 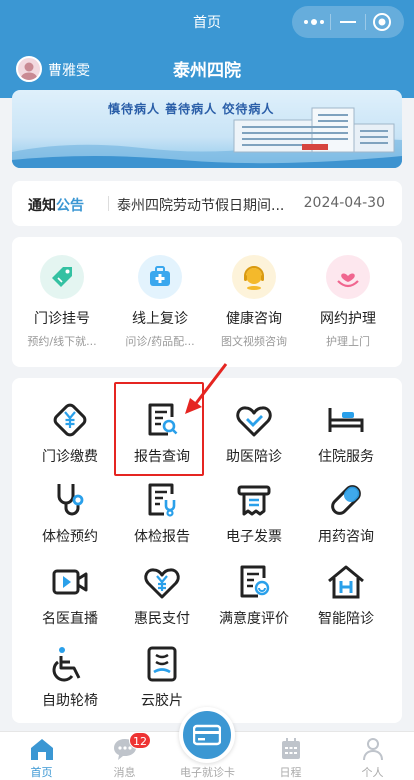 I want to click on mini-program-capsule, so click(x=348, y=22).